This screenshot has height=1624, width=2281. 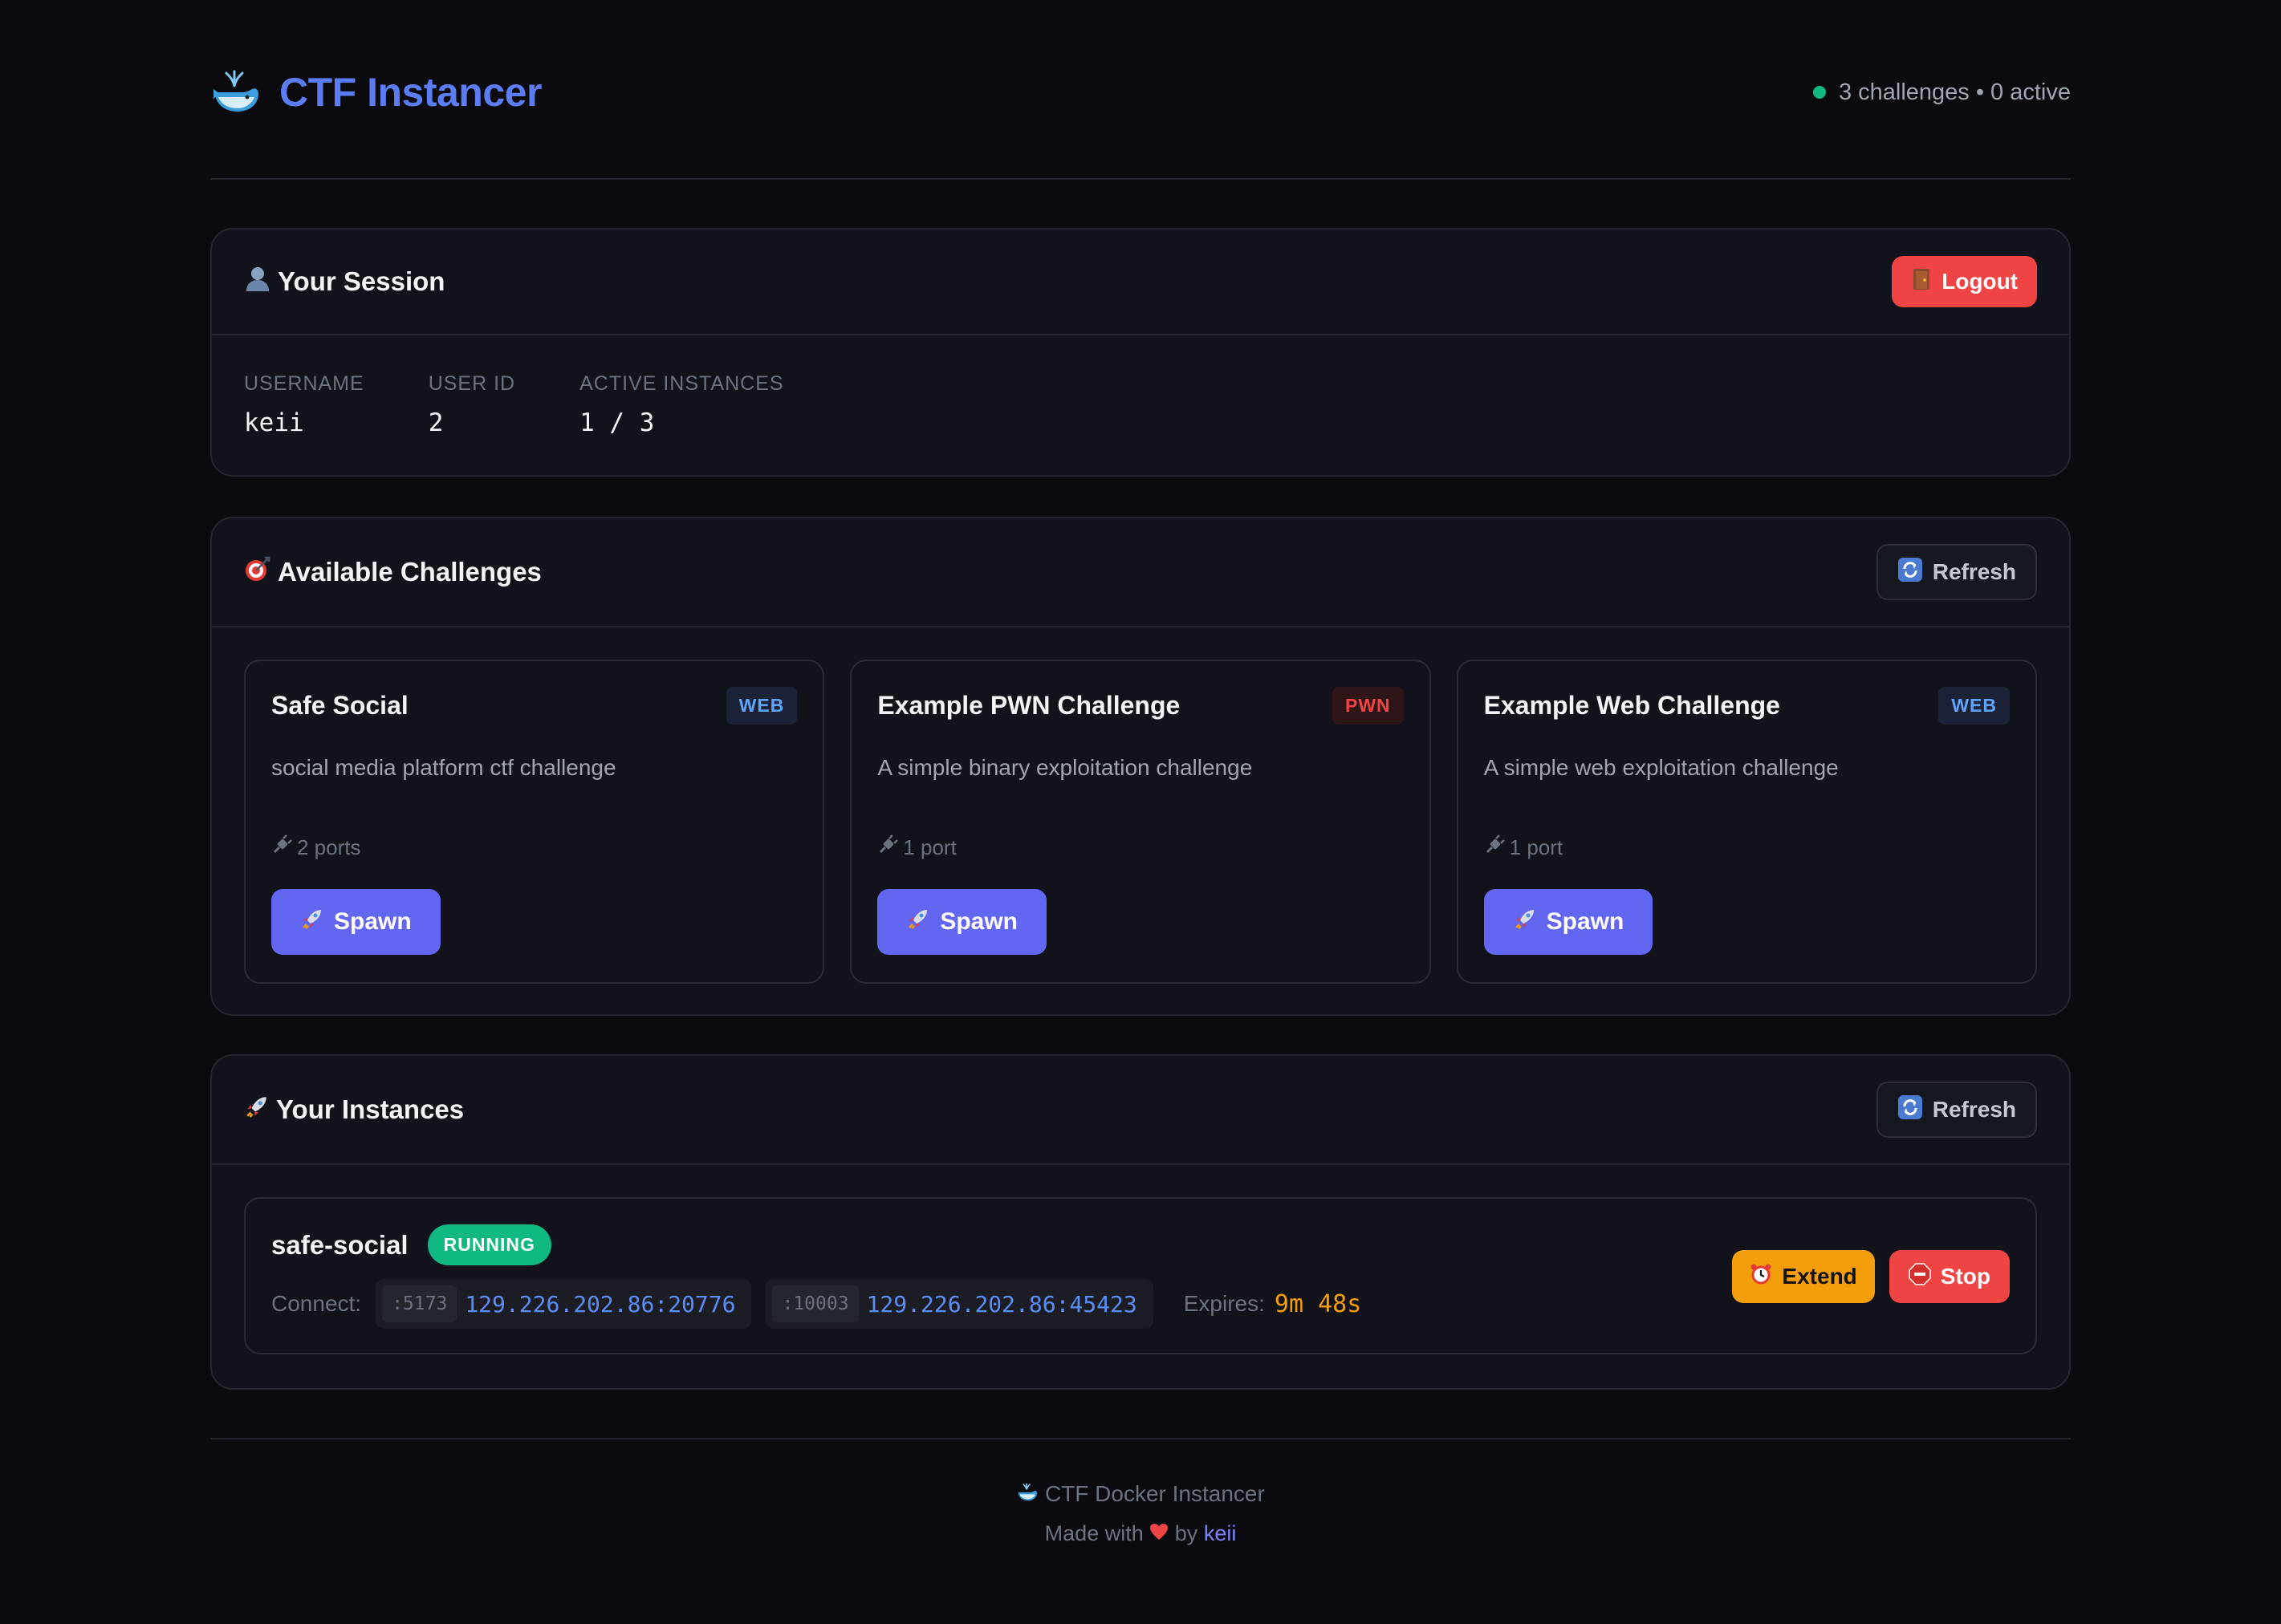 I want to click on active-instances-value: 1 / 3, so click(x=617, y=422).